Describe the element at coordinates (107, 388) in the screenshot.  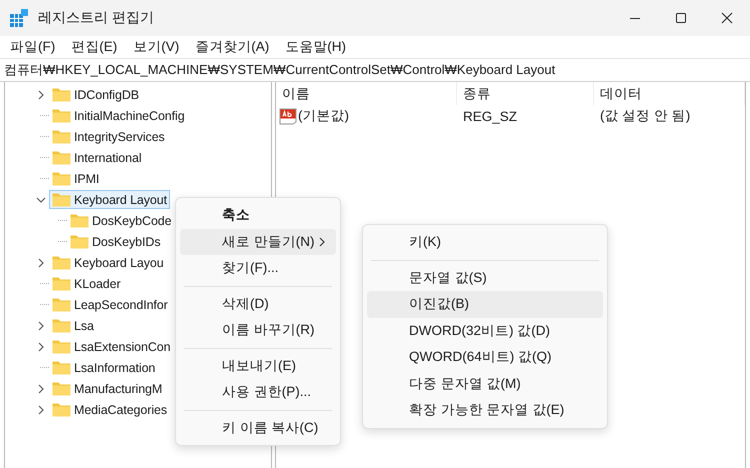
I see `tree-item: ManufacturingM` at that location.